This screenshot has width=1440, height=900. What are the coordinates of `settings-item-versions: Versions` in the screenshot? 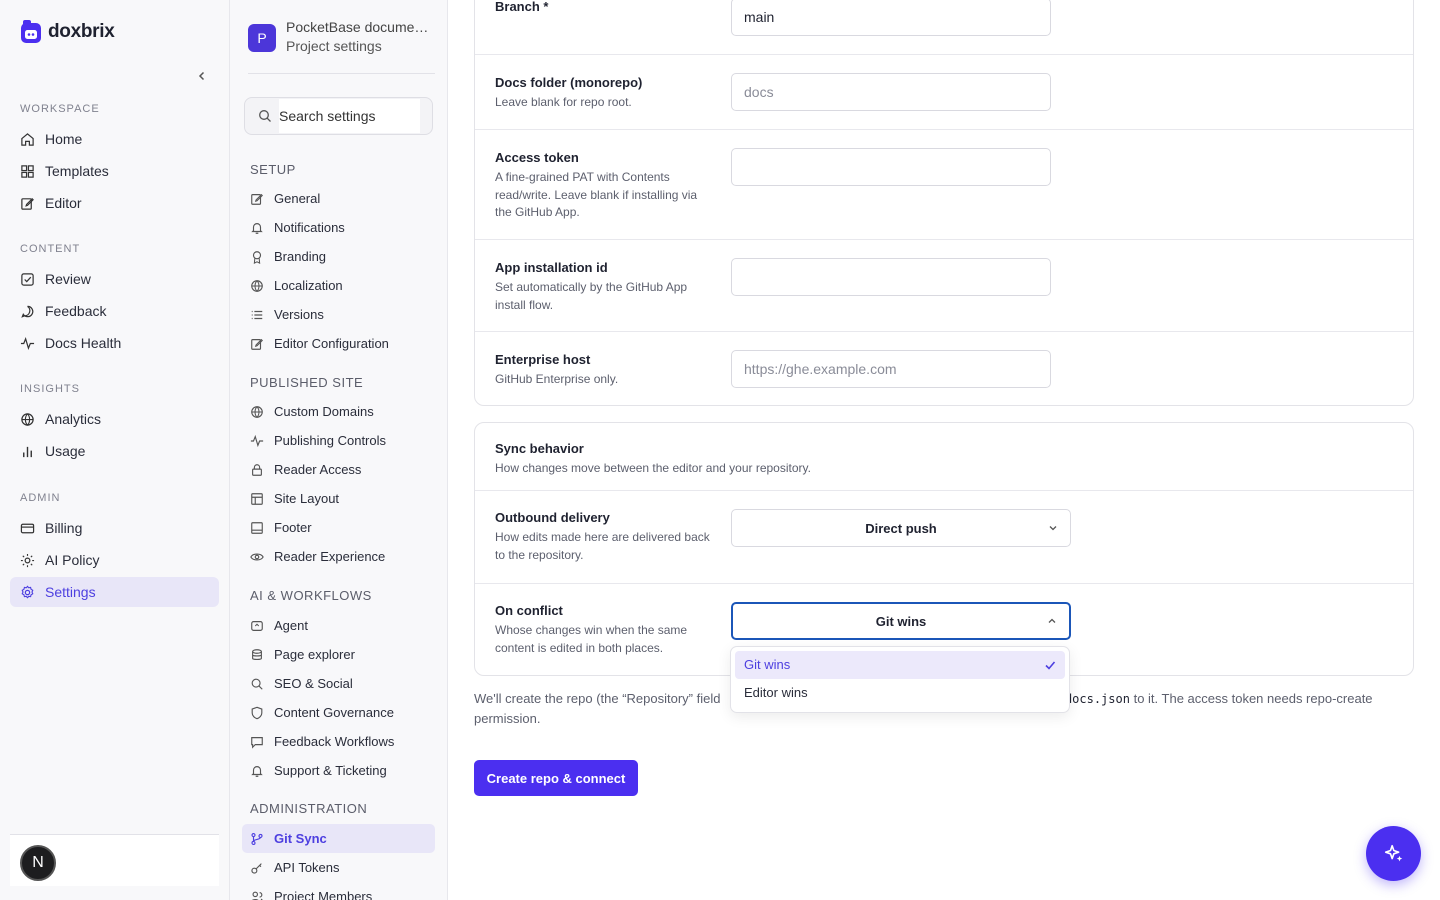 It's located at (338, 314).